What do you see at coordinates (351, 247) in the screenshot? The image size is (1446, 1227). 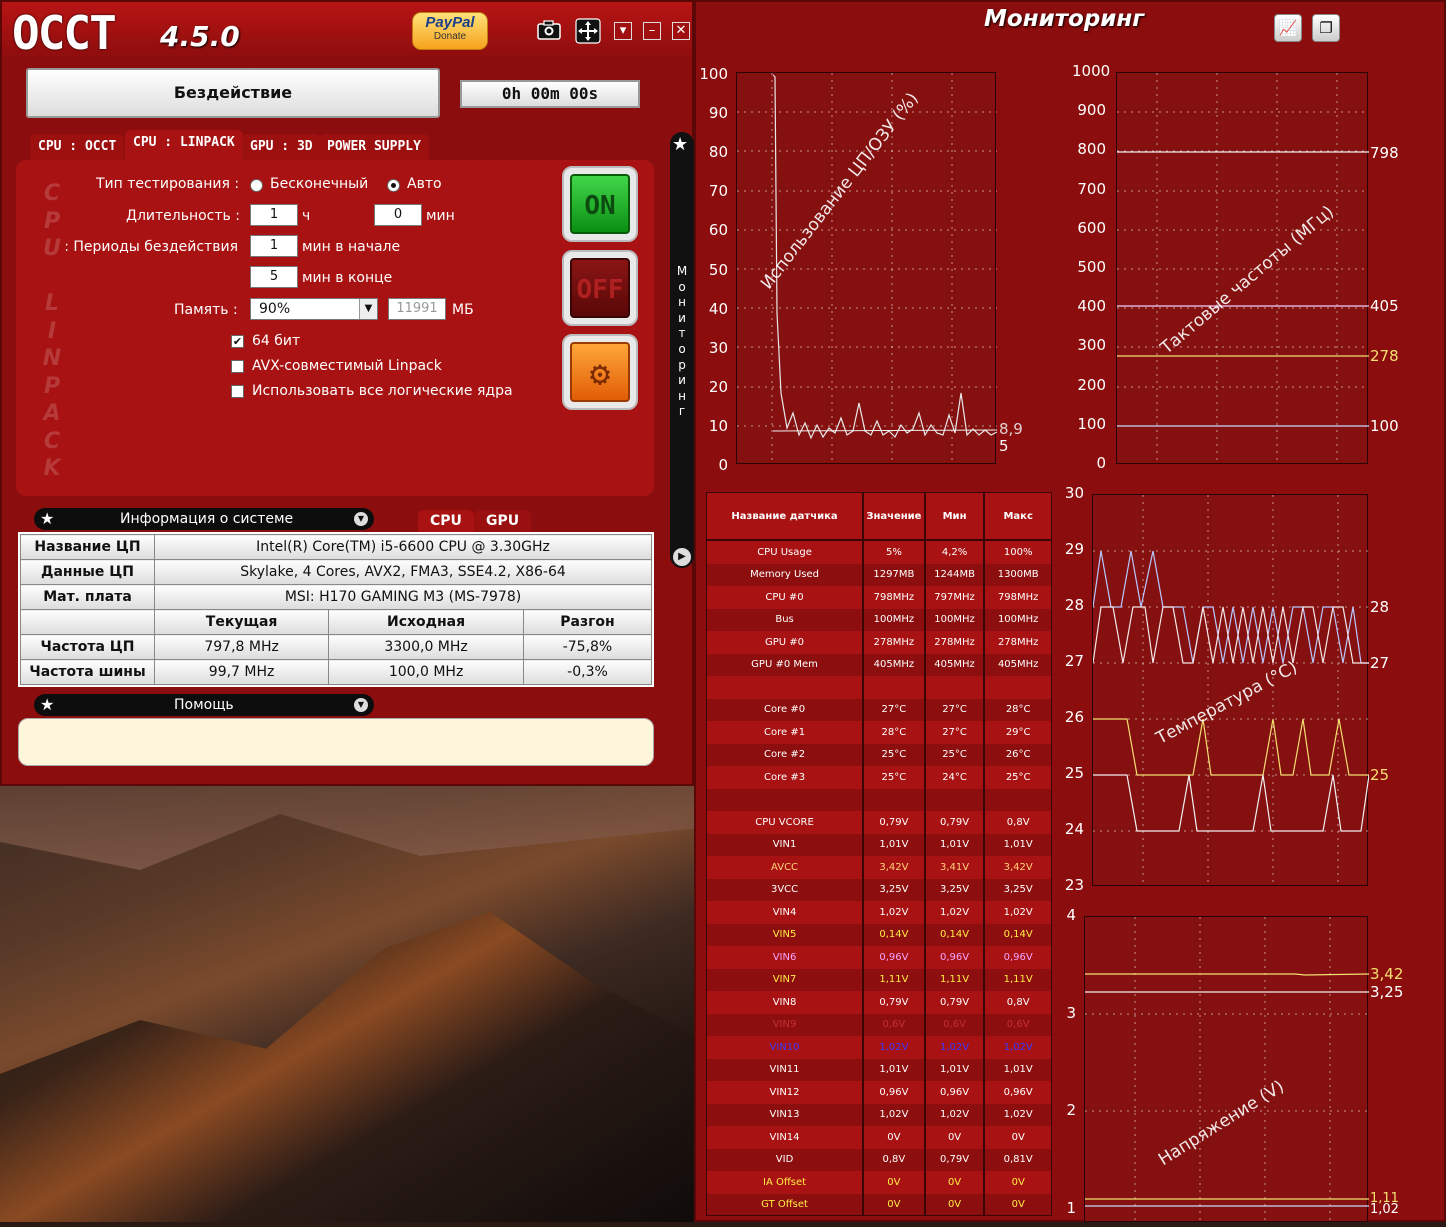 I see `idle-start-unit: мин в начале` at bounding box center [351, 247].